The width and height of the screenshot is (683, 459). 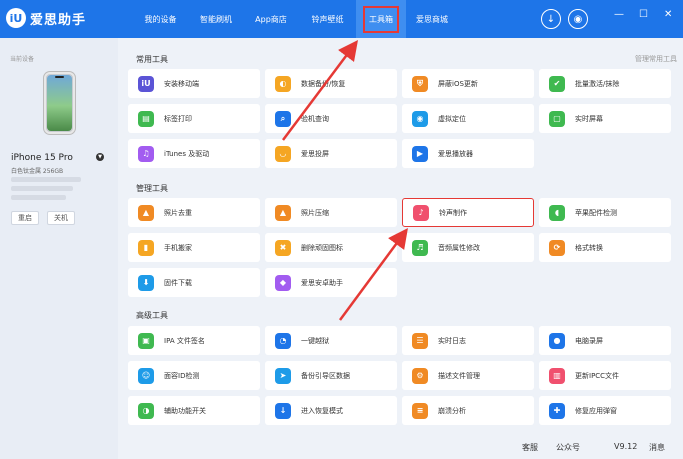 What do you see at coordinates (331, 83) in the screenshot?
I see `tool-backup: ◐ 数据备份/恢复` at bounding box center [331, 83].